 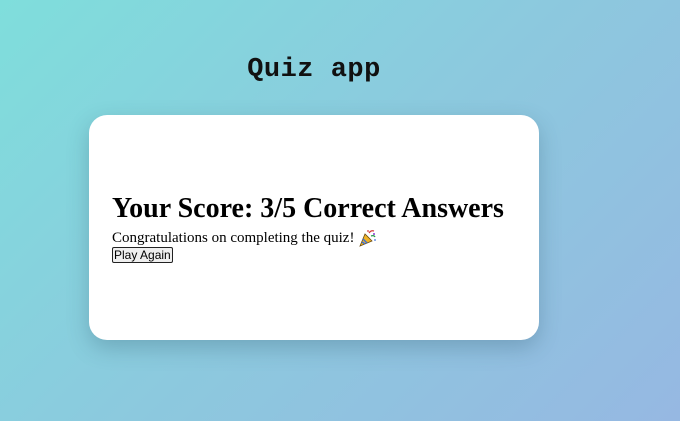 I want to click on score-heading: Your Score: 3/5 Correct Answers, so click(x=308, y=208).